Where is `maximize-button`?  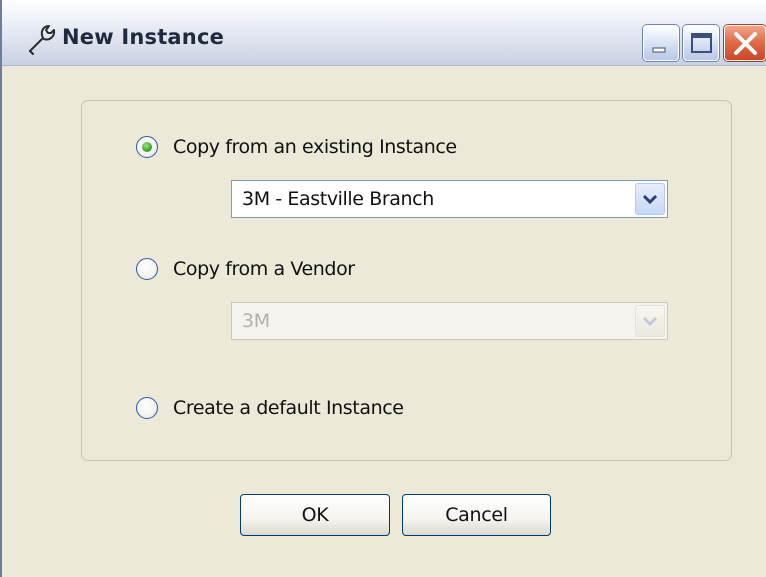
maximize-button is located at coordinates (701, 43).